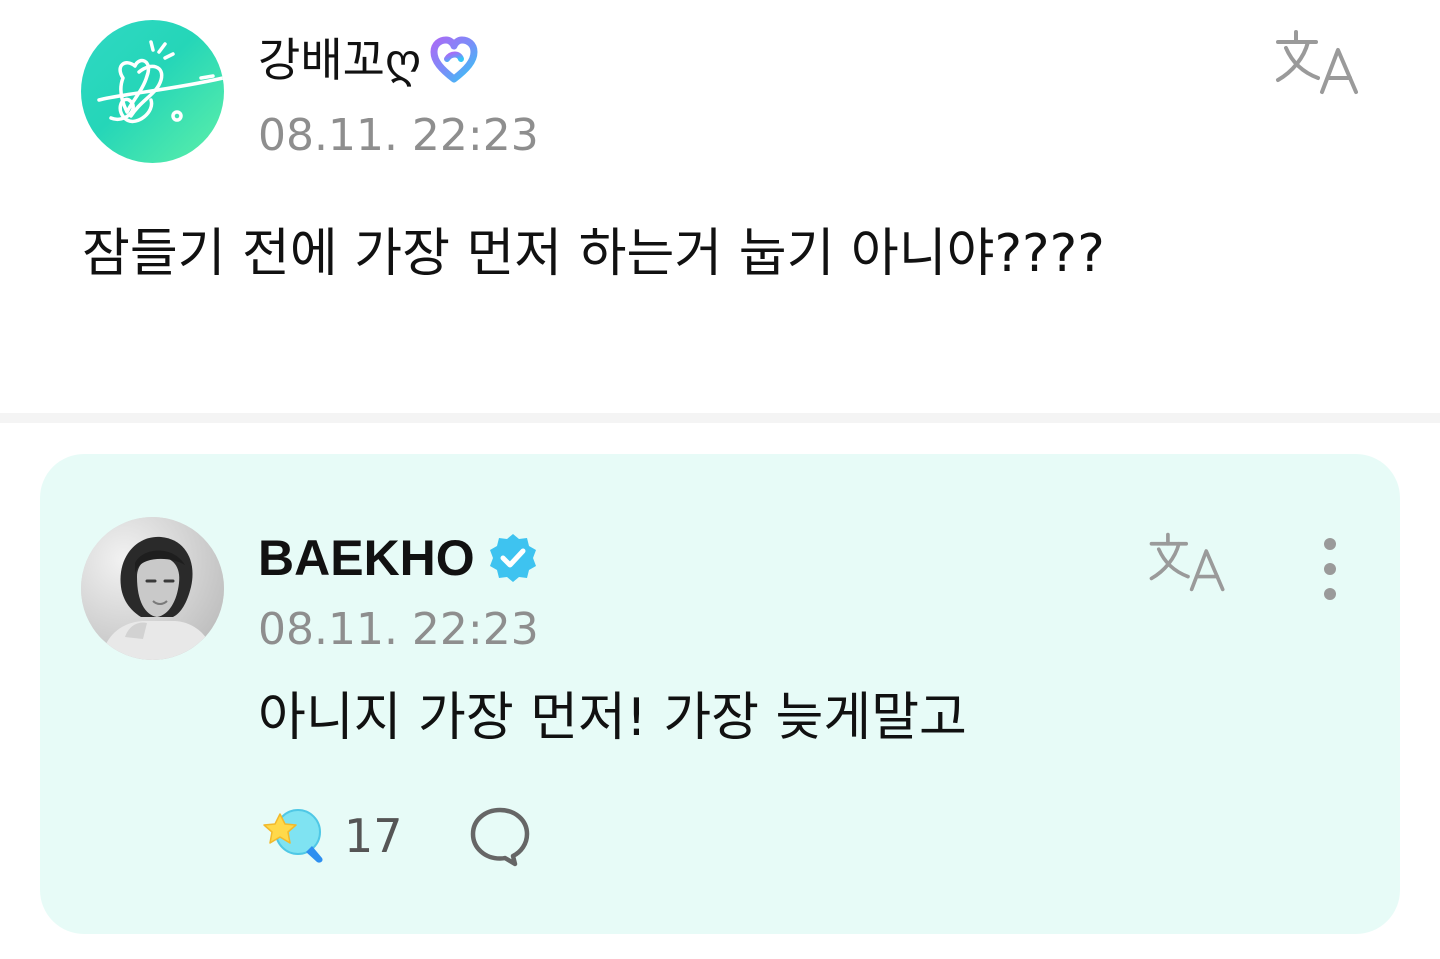 This screenshot has height=959, width=1440. What do you see at coordinates (612, 718) in the screenshot?
I see `artist-reply-body: 아니지 가장 먼저! 가장 늦게말고` at bounding box center [612, 718].